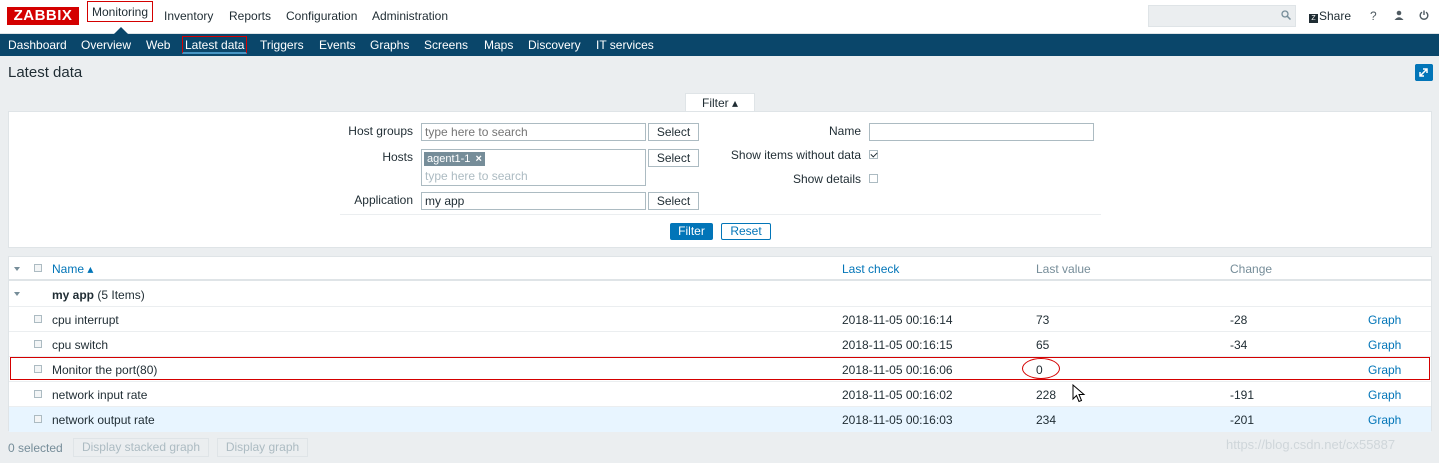 The image size is (1439, 463). Describe the element at coordinates (103, 420) in the screenshot. I see `item-name: network output rate` at that location.